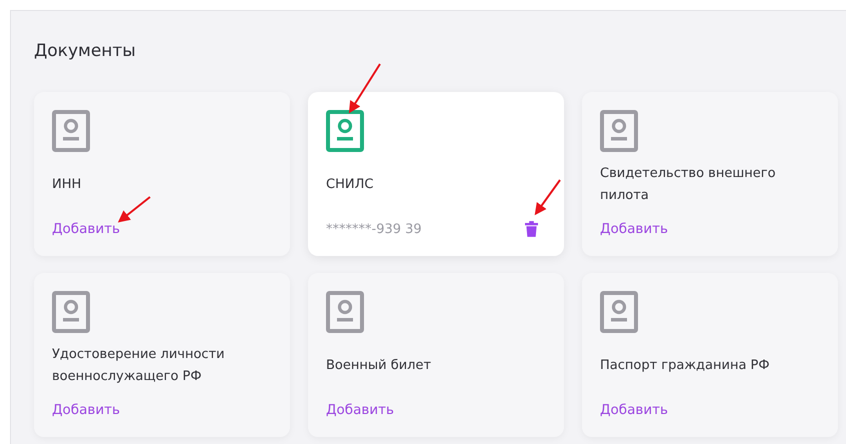 This screenshot has width=846, height=444. I want to click on document-title: Удостоверение личности военнослужащего РФ, so click(139, 366).